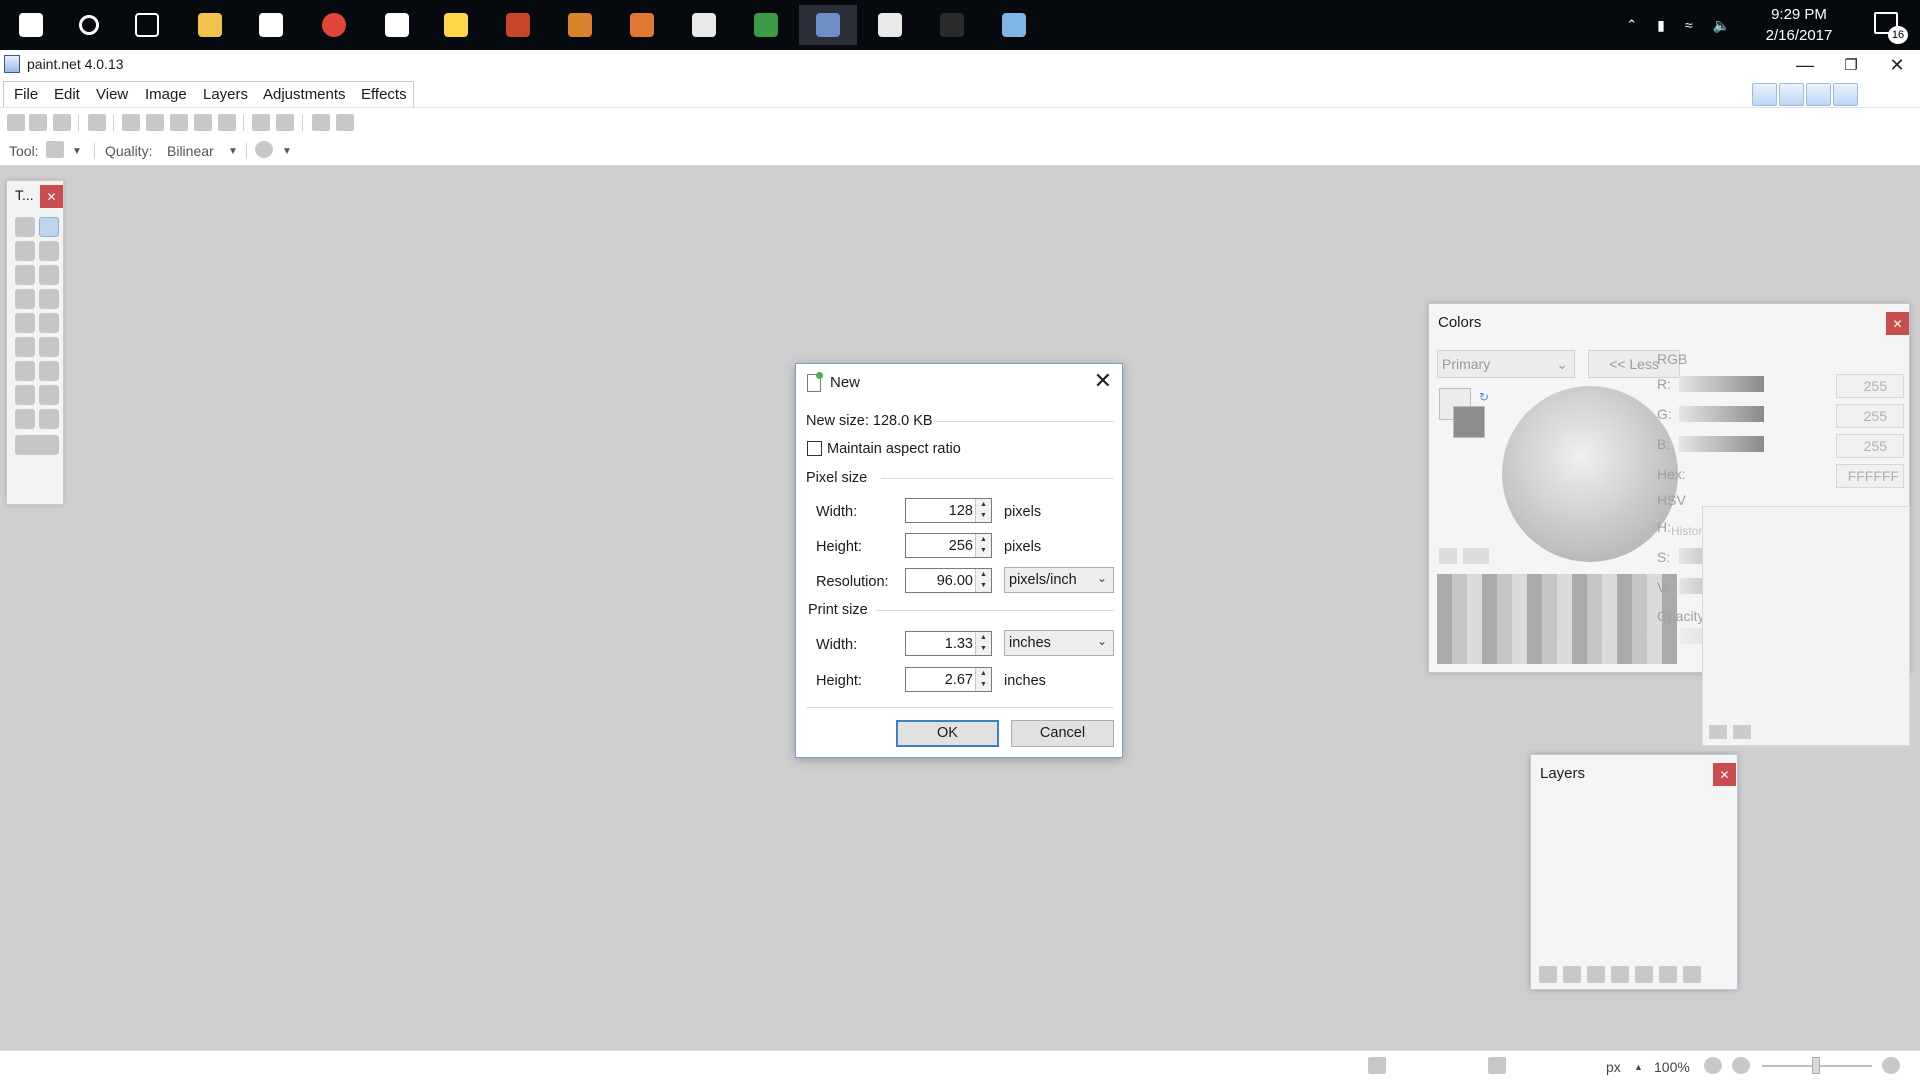  Describe the element at coordinates (225, 94) in the screenshot. I see `menu-layers: Layers` at that location.